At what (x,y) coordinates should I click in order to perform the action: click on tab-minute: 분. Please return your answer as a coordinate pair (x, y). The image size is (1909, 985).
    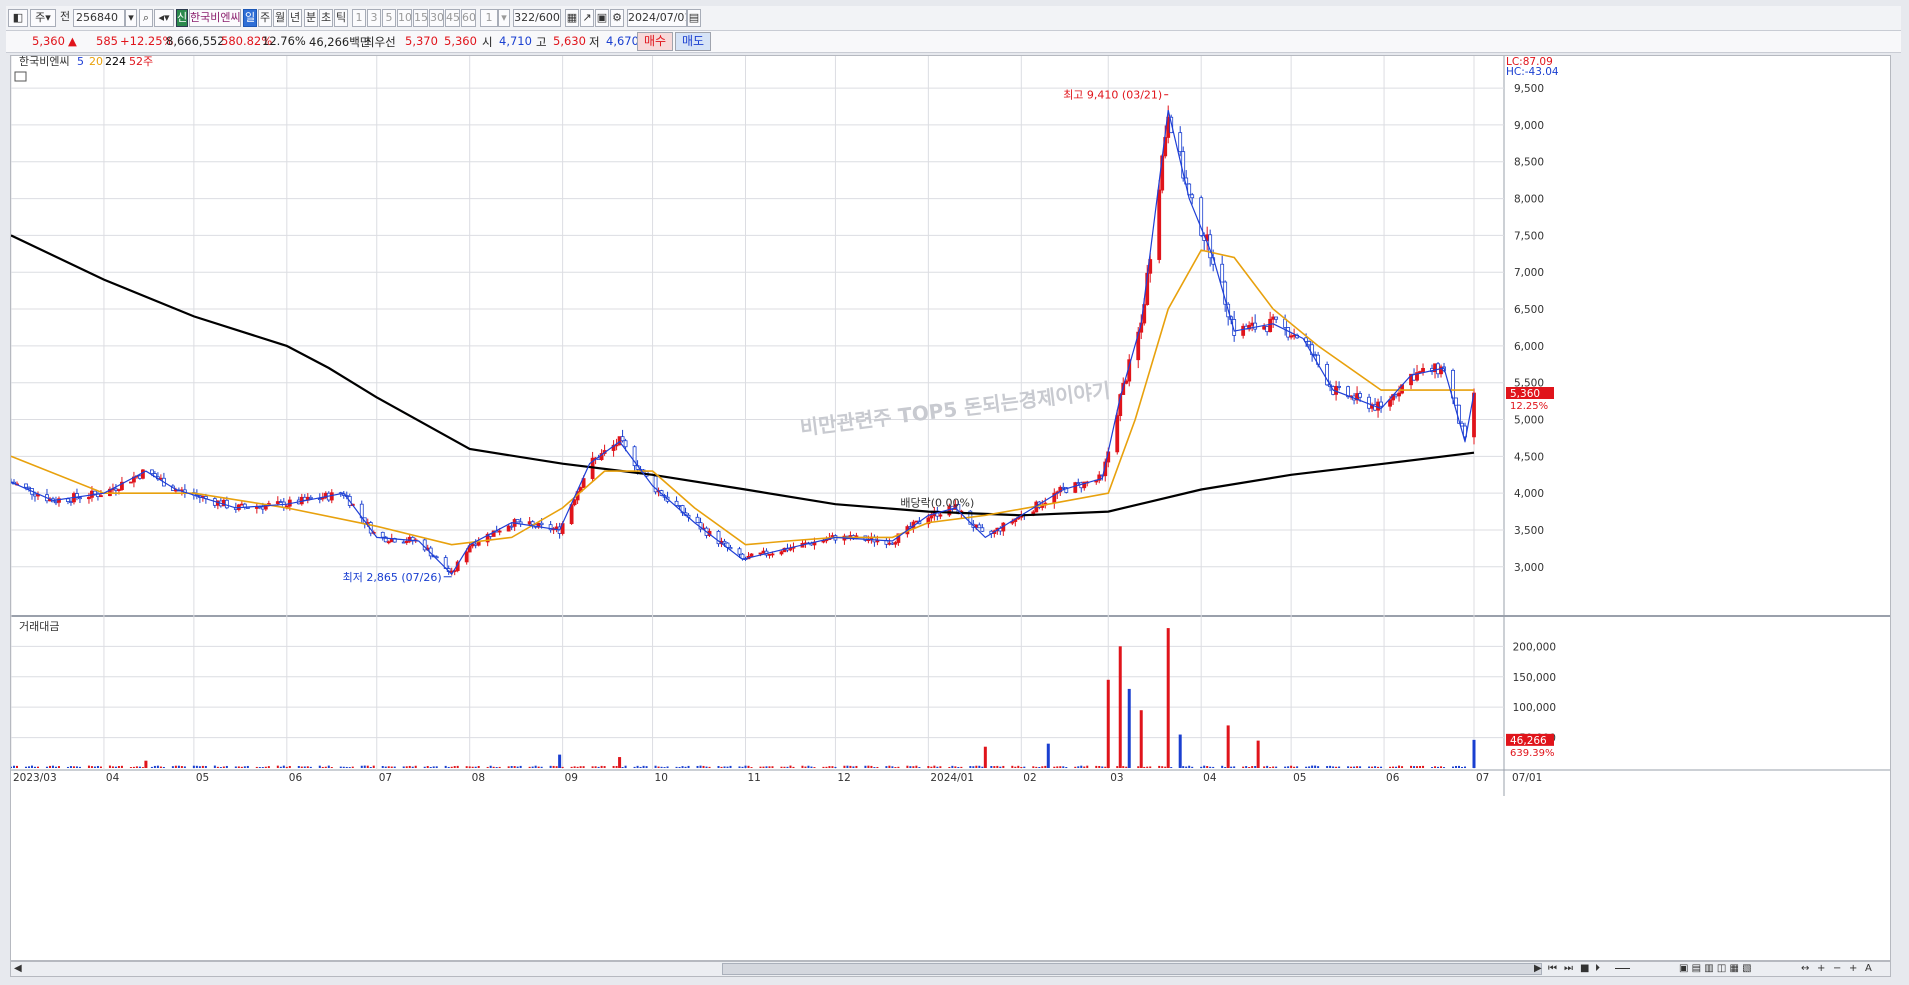
    Looking at the image, I should click on (311, 18).